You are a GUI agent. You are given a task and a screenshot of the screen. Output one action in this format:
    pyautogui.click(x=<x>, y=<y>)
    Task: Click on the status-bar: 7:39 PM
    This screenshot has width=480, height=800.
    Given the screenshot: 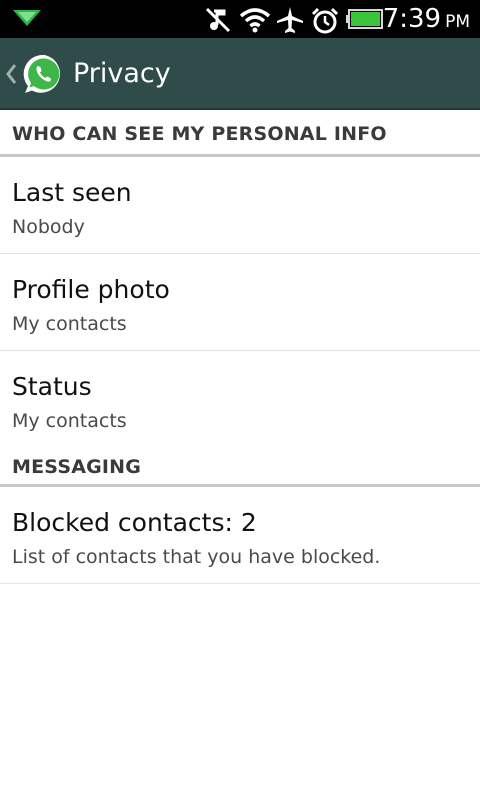 What is the action you would take?
    pyautogui.click(x=240, y=19)
    